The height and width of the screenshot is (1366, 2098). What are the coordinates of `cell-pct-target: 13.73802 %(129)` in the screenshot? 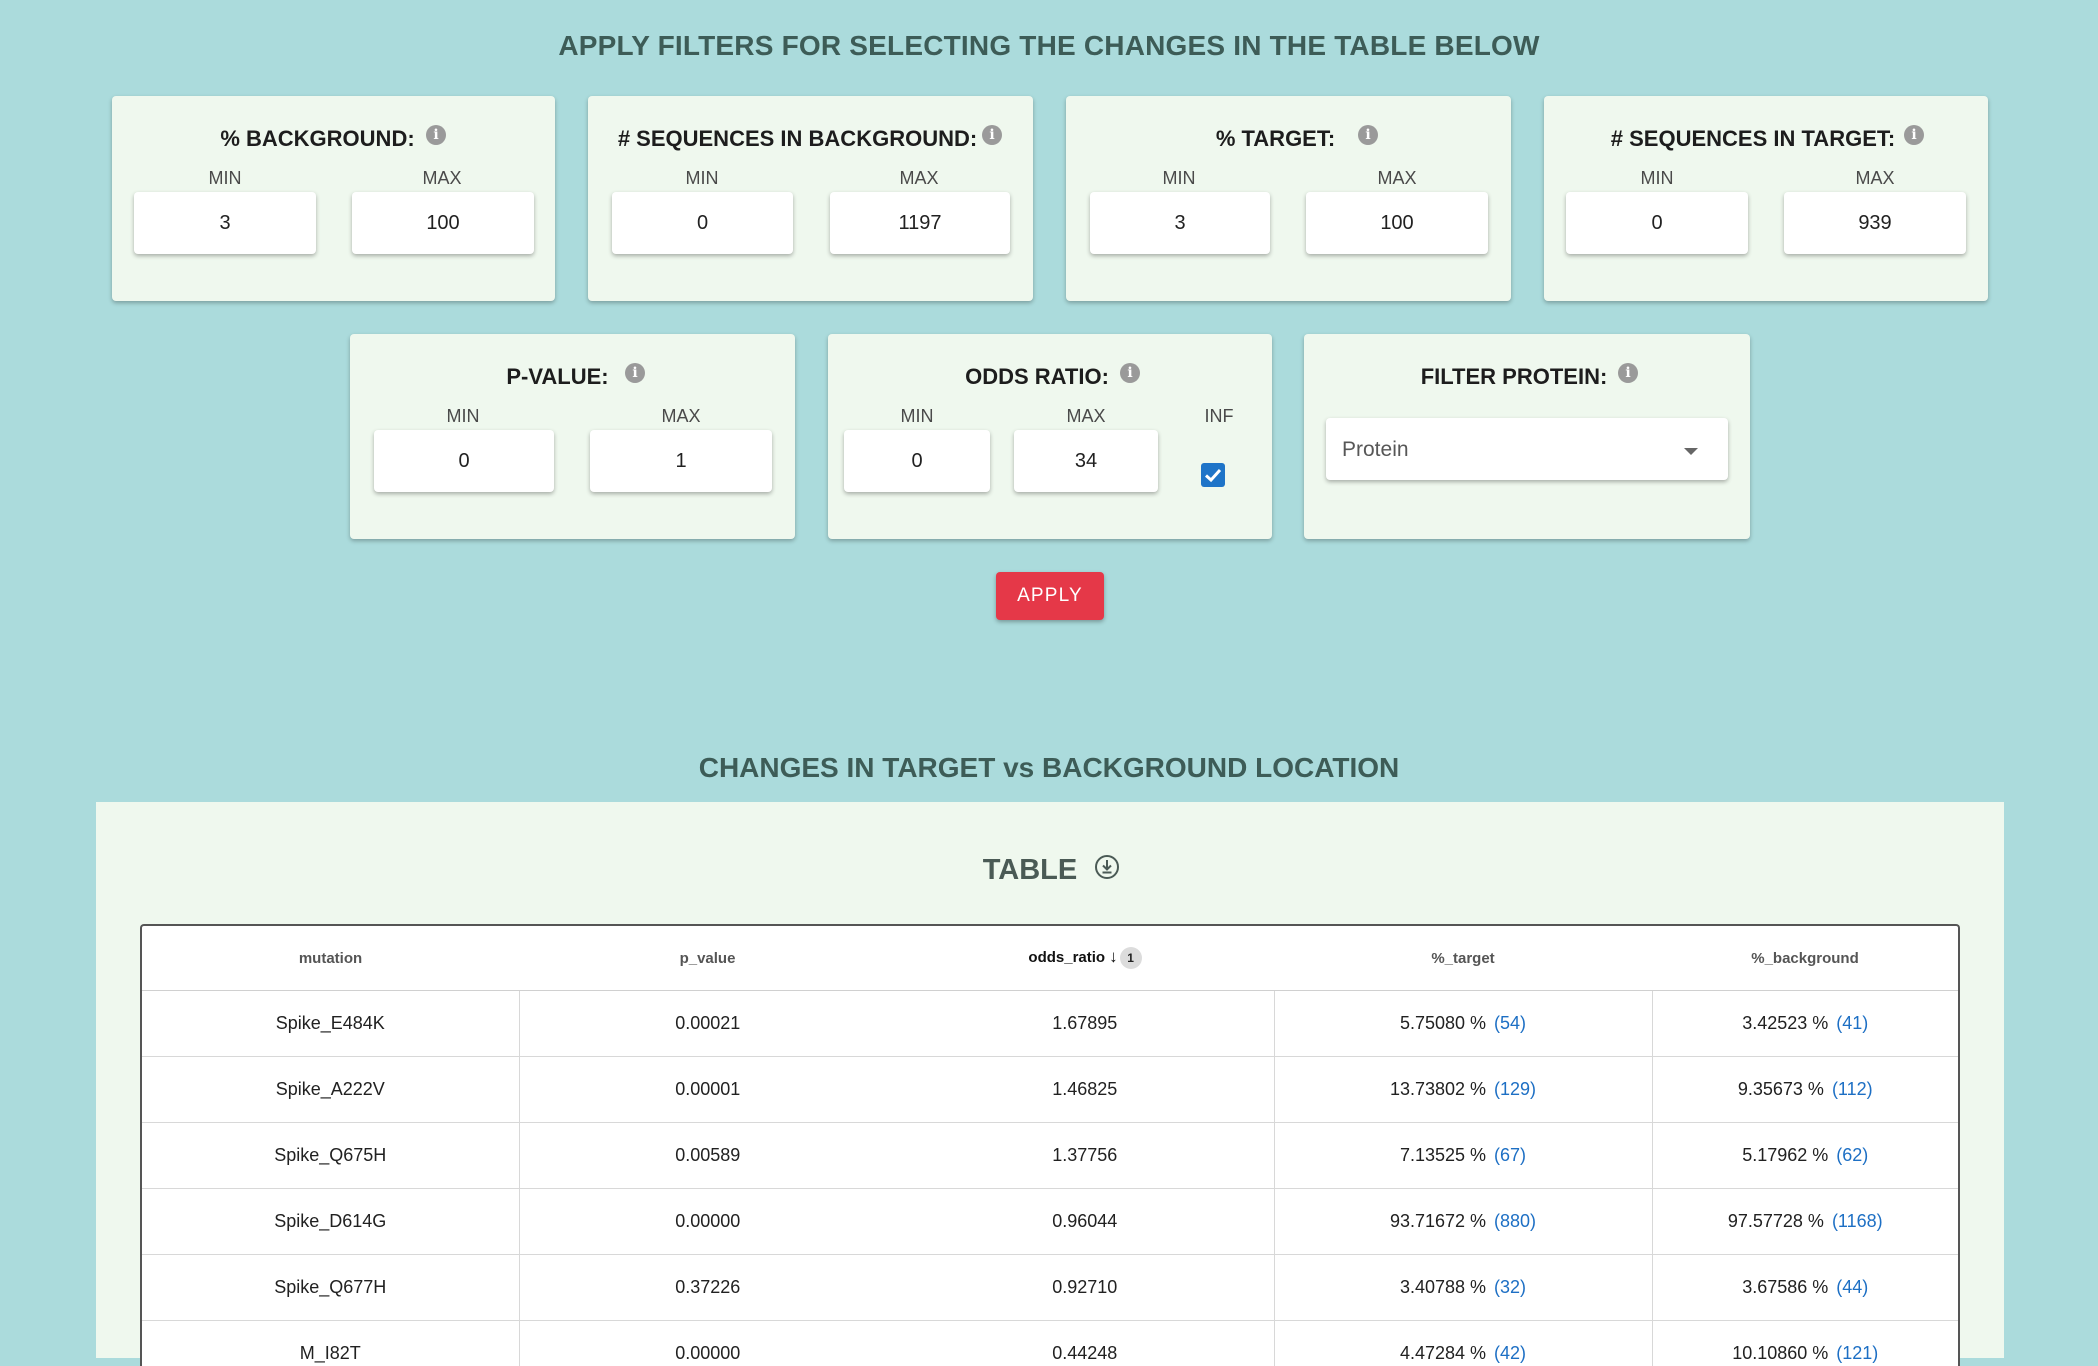 It's located at (1463, 1090).